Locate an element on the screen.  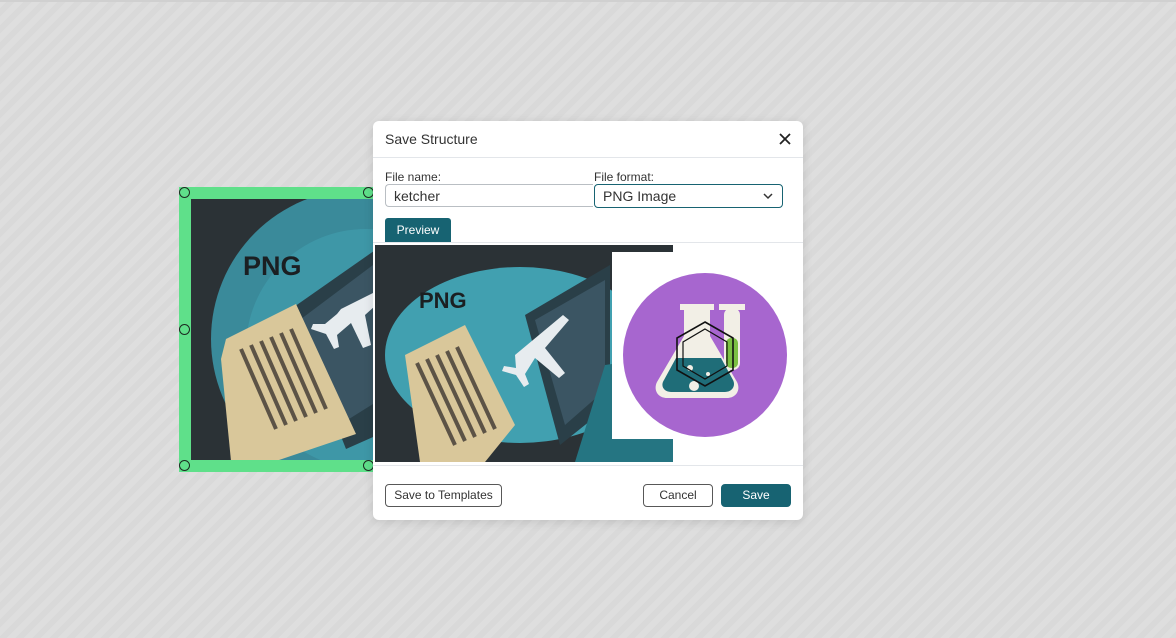
dialog-header: Save Structure is located at coordinates (588, 139).